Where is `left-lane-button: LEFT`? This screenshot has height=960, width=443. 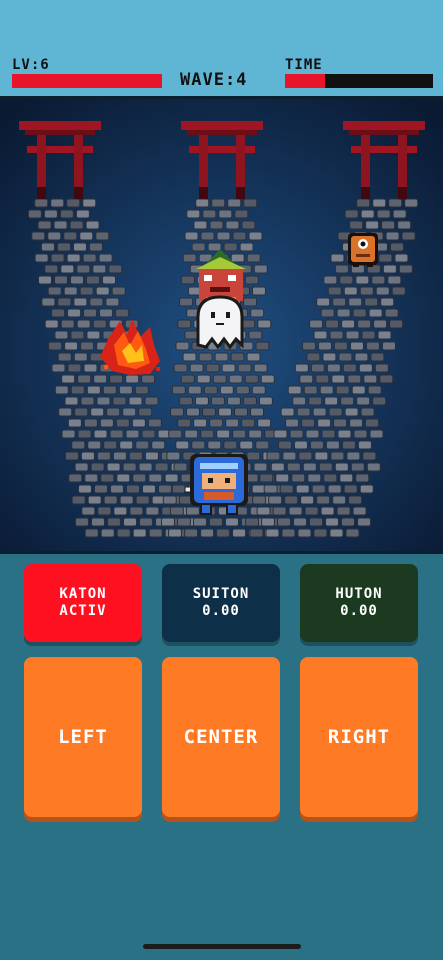 left-lane-button: LEFT is located at coordinates (83, 737).